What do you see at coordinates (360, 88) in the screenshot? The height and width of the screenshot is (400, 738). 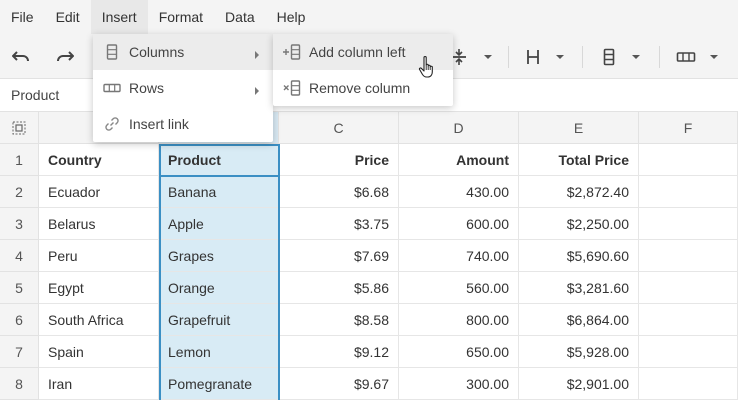 I see `remove-column-label: Remove column` at bounding box center [360, 88].